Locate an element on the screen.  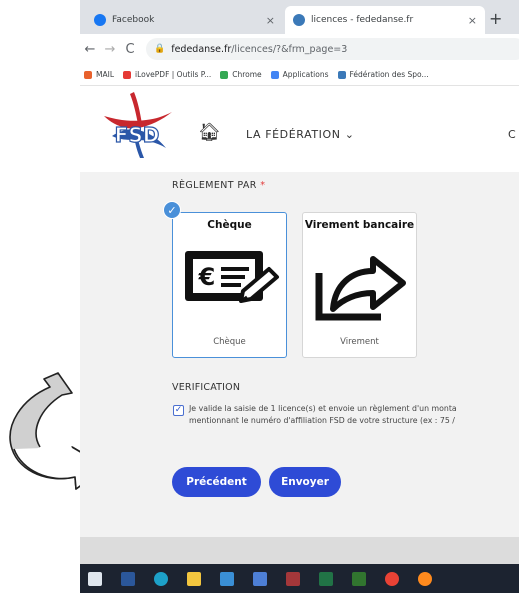
bookmark-applications: Applications is located at coordinates (299, 74).